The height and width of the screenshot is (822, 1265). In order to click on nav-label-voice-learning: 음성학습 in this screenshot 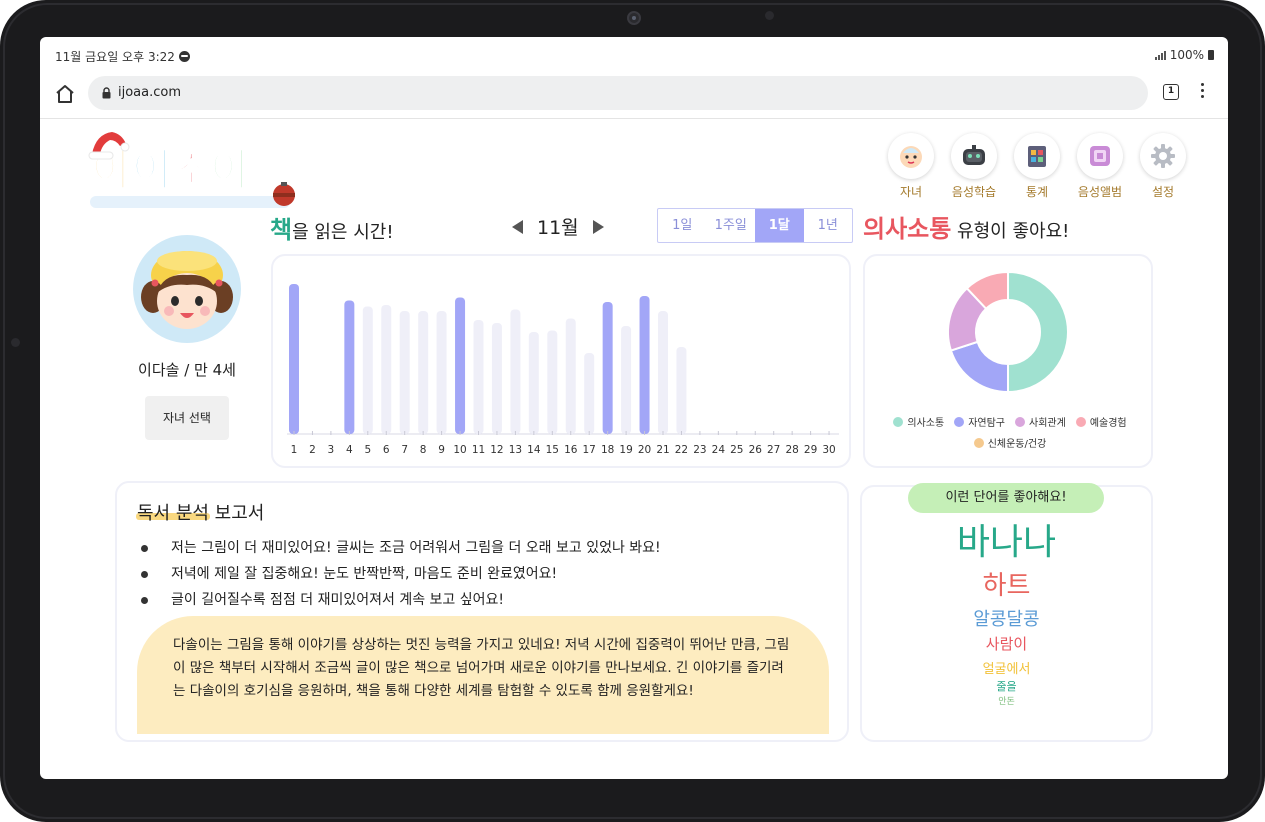, I will do `click(974, 192)`.